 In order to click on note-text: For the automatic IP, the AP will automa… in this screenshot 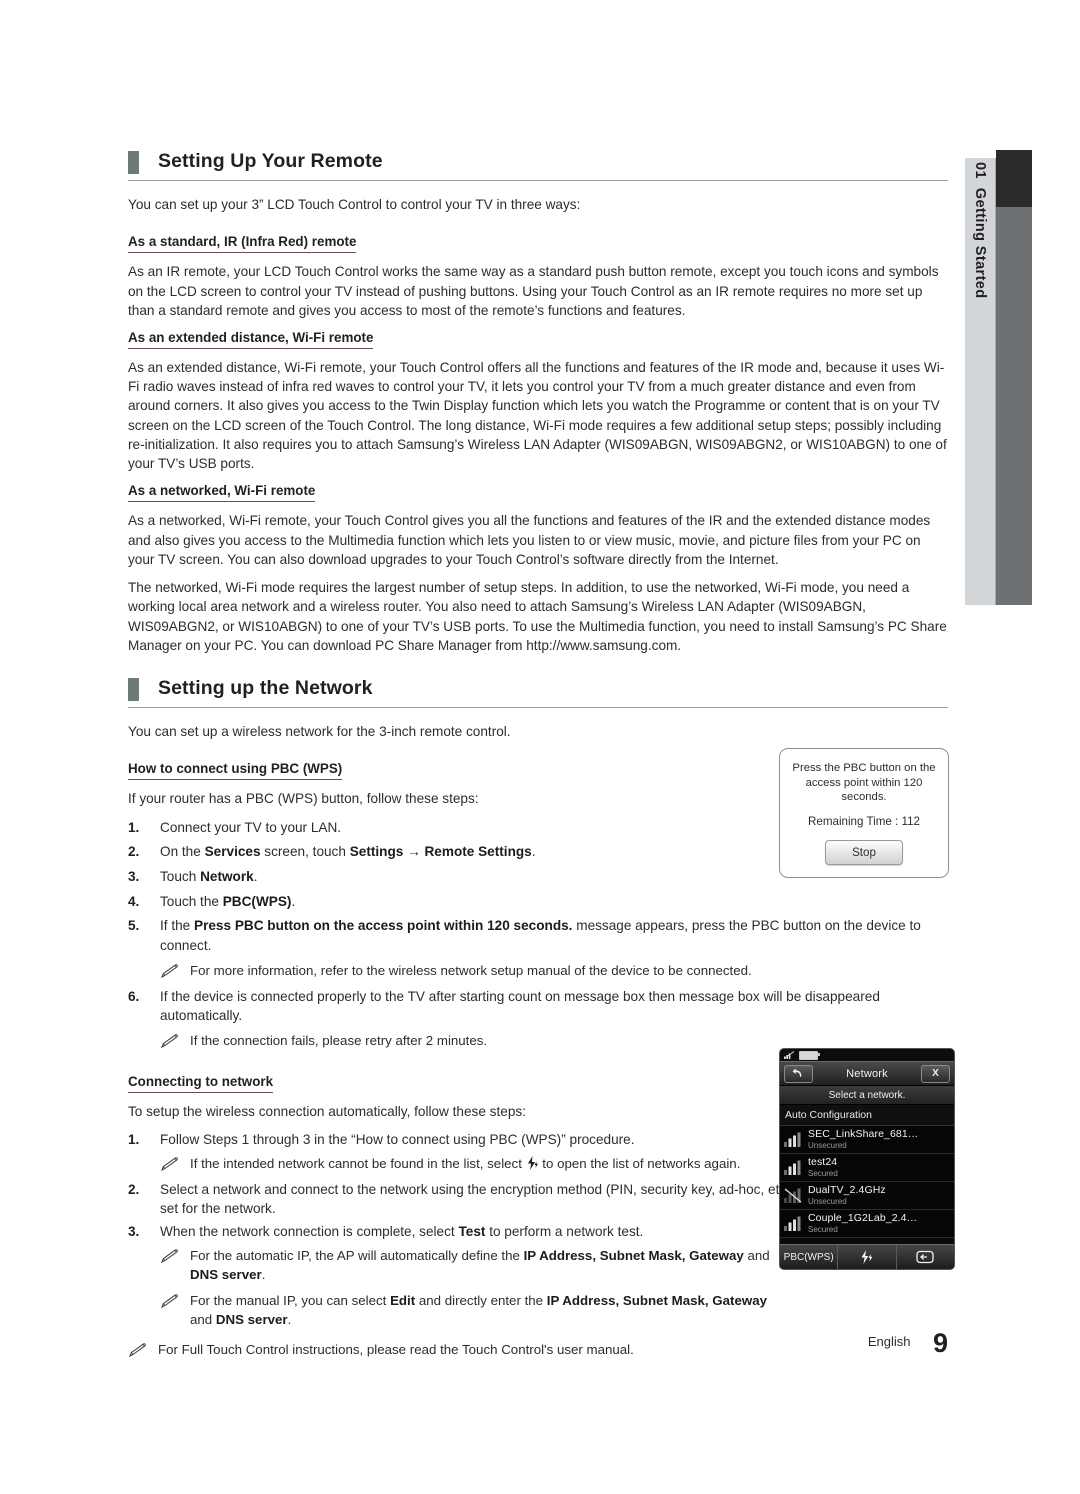, I will do `click(480, 1264)`.